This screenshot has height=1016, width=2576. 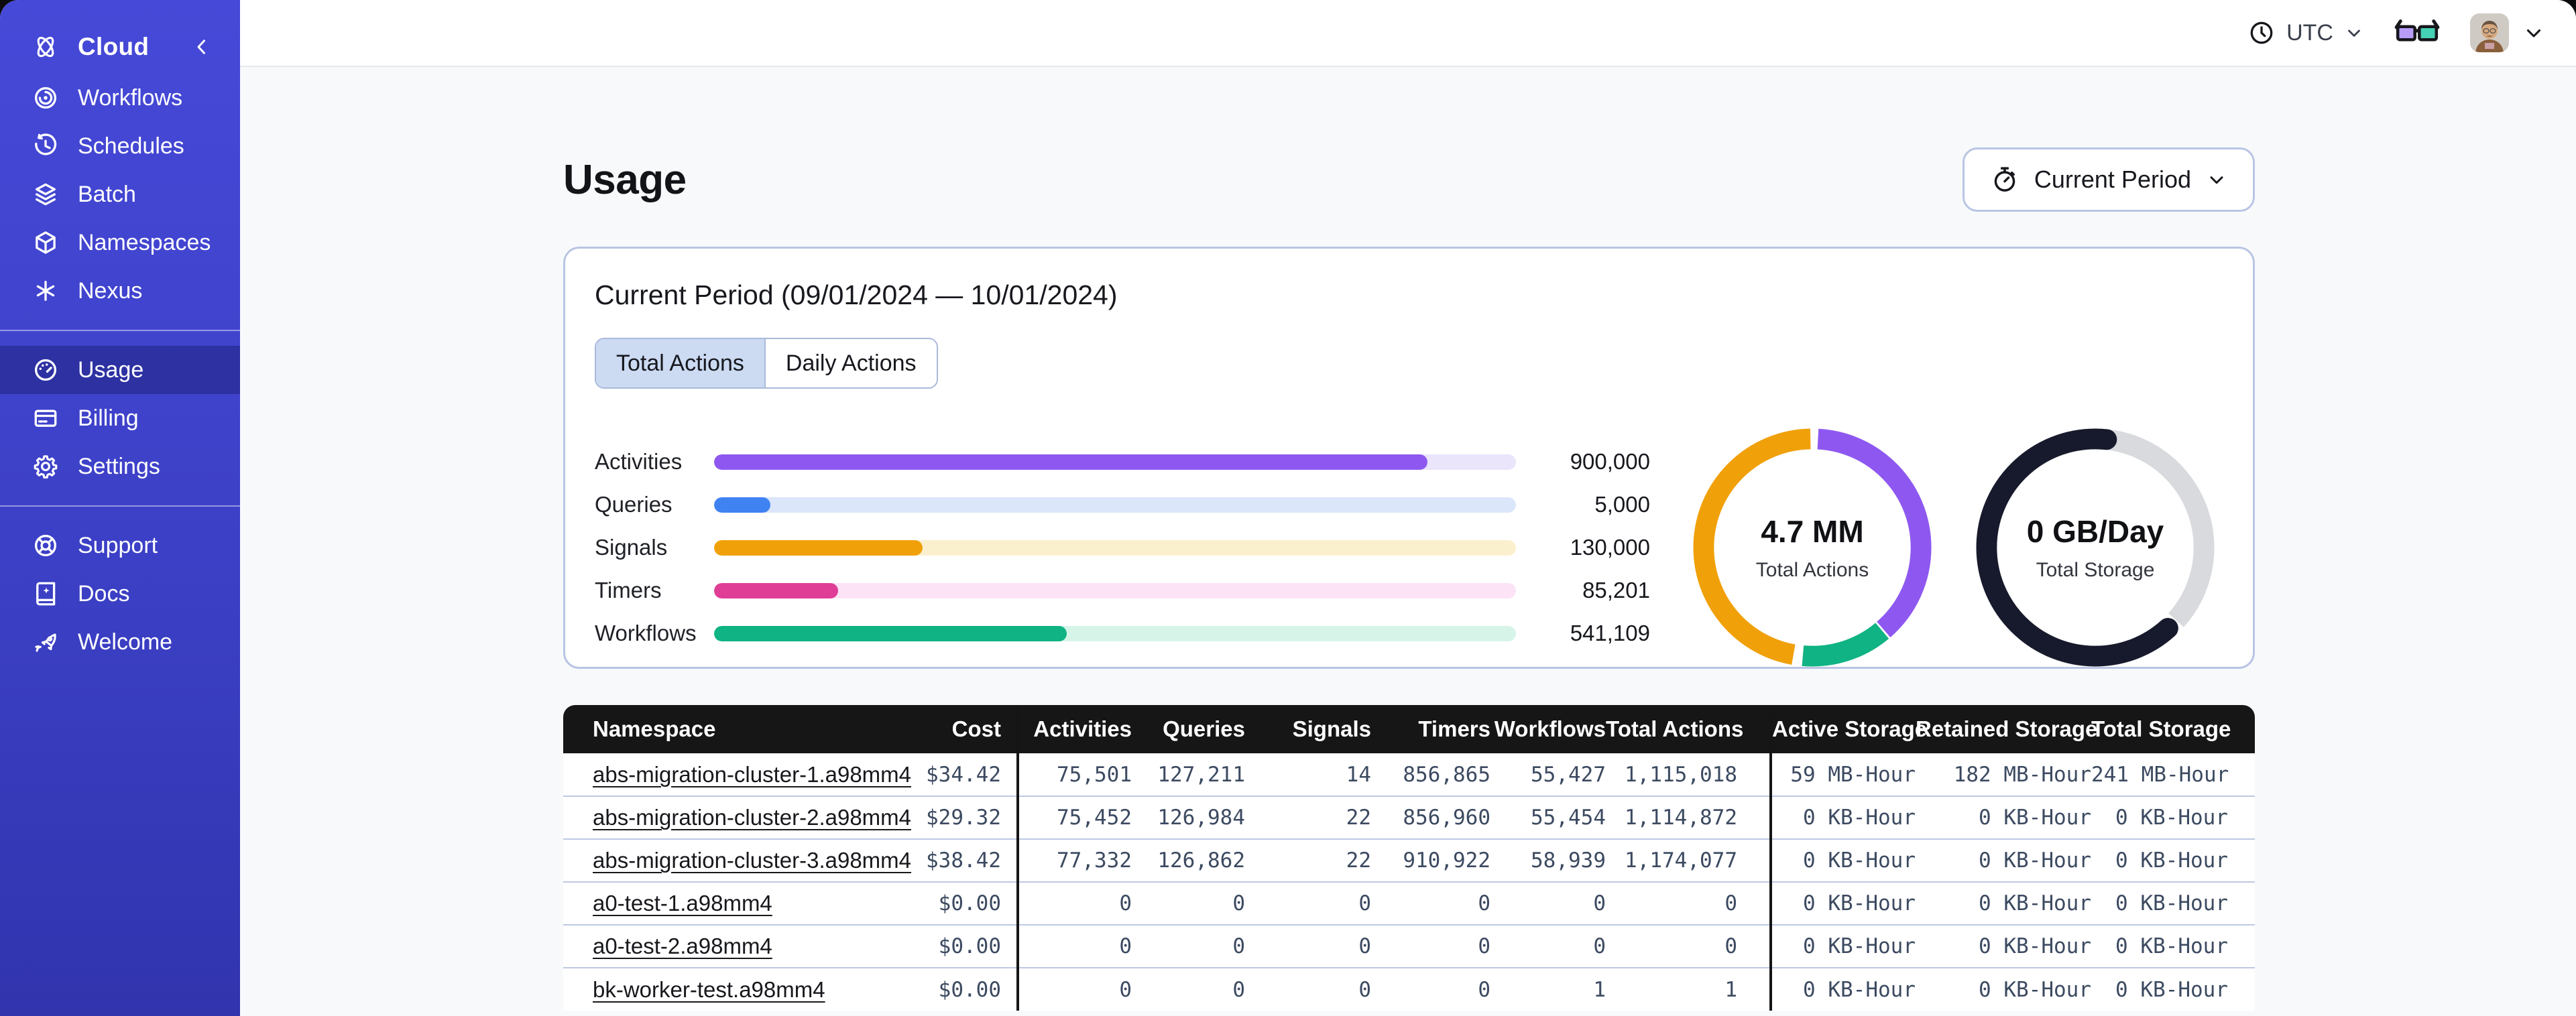 What do you see at coordinates (646, 633) in the screenshot?
I see `bar-label: Workflows` at bounding box center [646, 633].